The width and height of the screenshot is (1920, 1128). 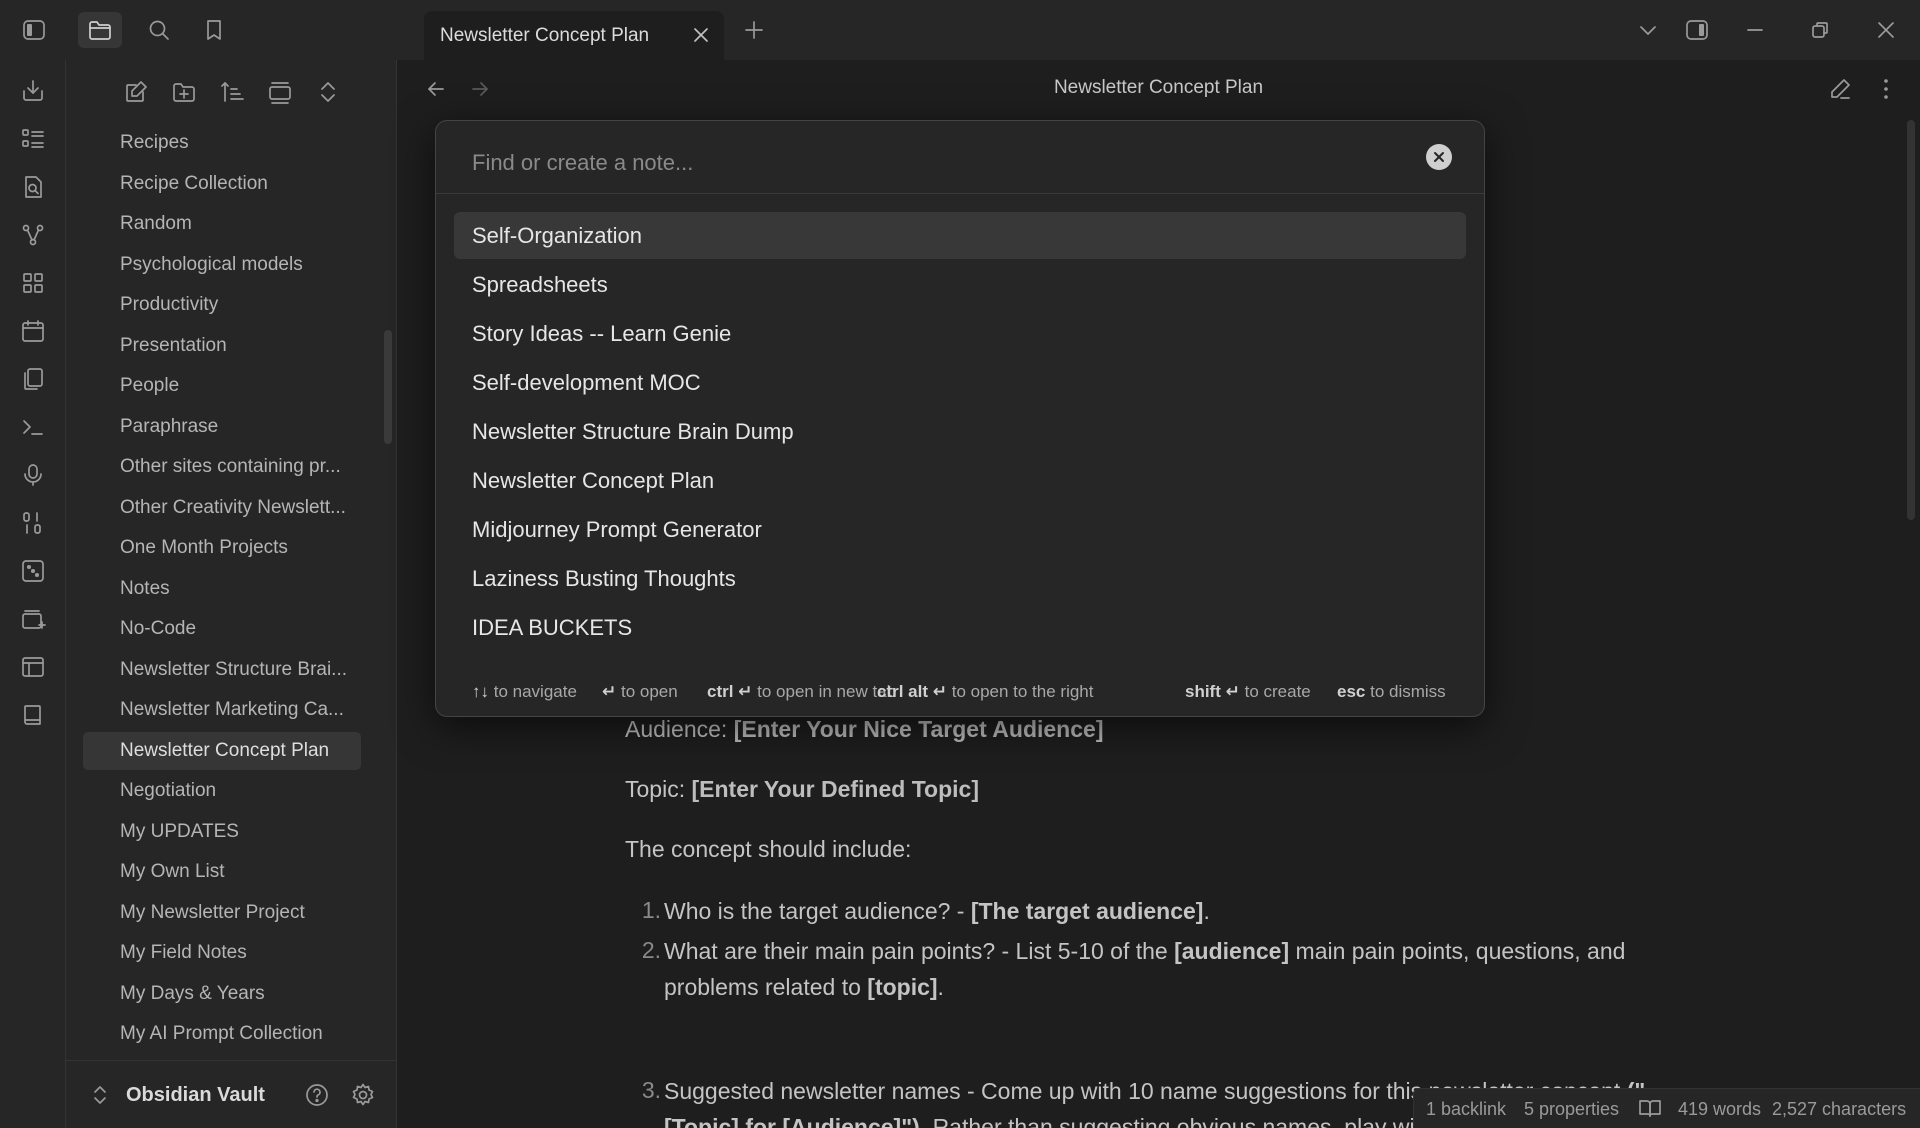 I want to click on clear-search-button, so click(x=1439, y=157).